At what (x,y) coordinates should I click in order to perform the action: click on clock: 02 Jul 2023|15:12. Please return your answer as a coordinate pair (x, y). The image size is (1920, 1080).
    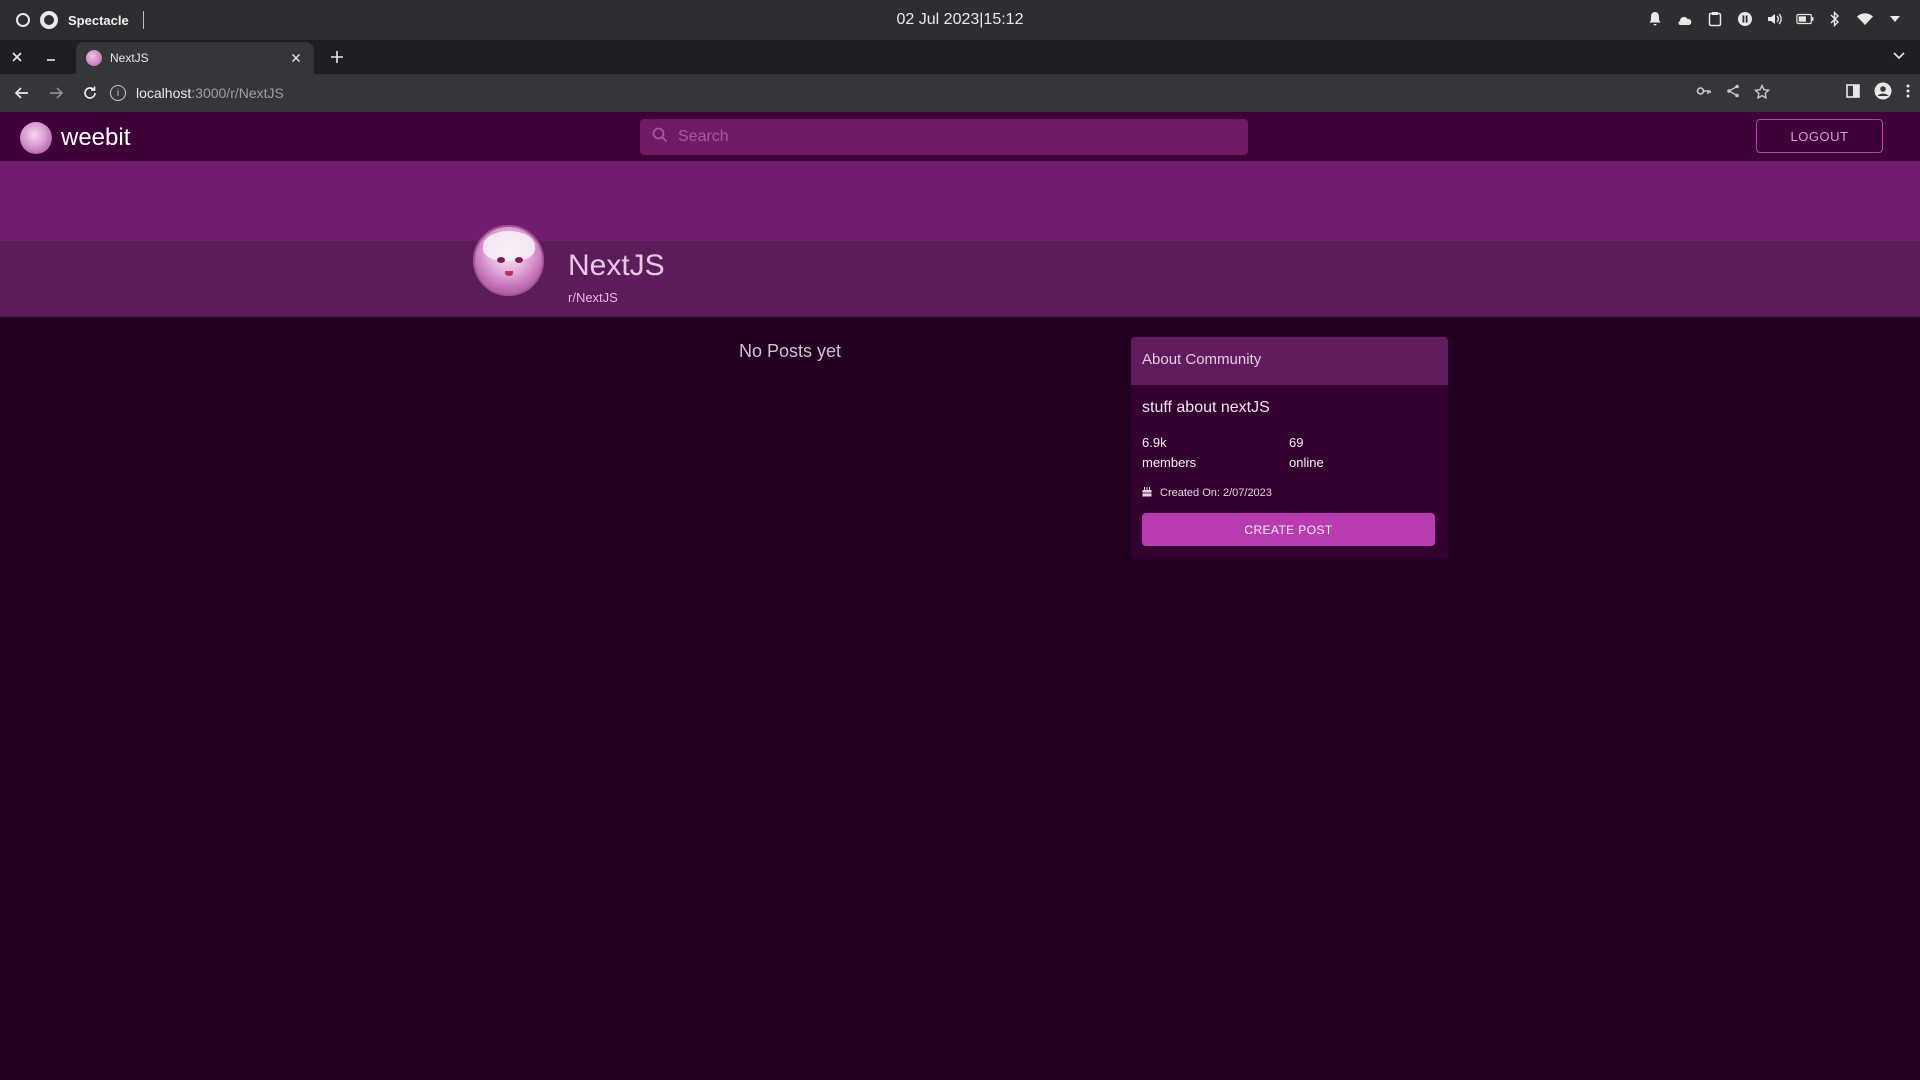
    Looking at the image, I should click on (960, 20).